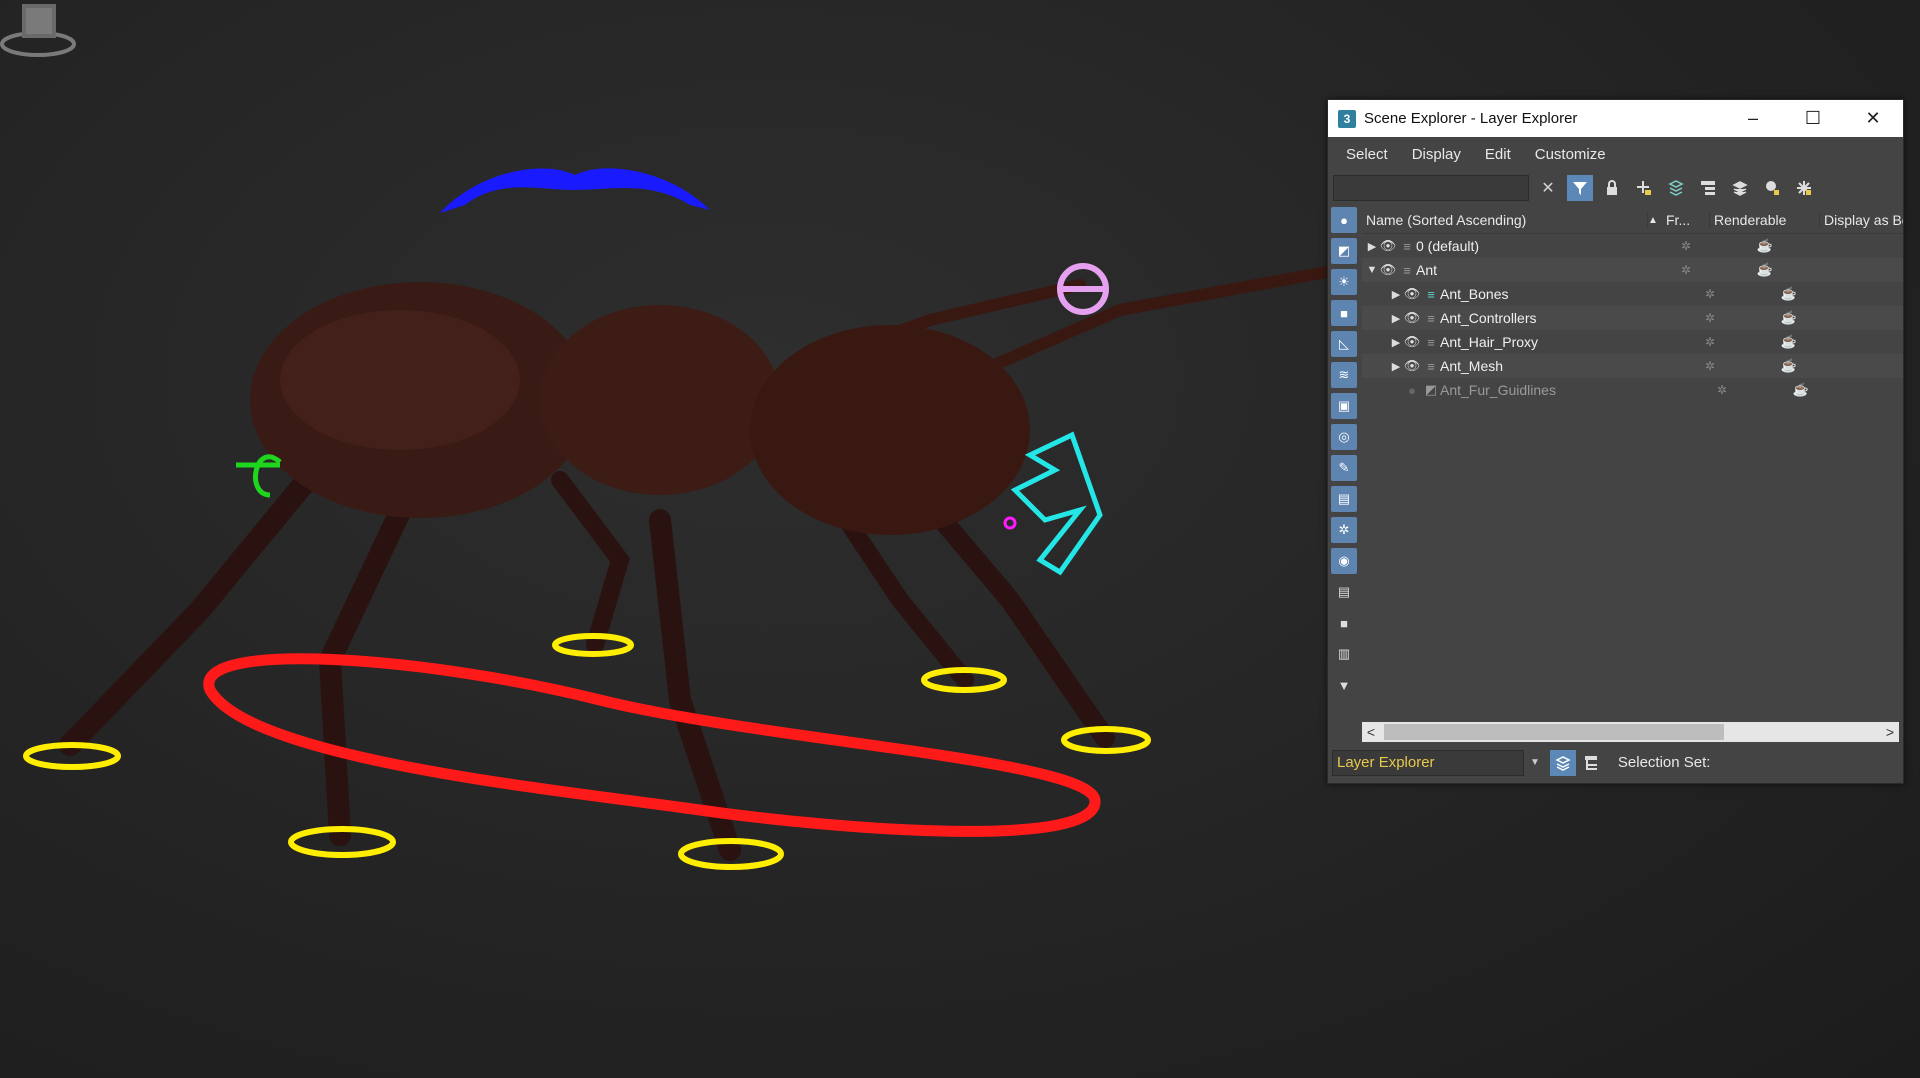 The width and height of the screenshot is (1920, 1078). What do you see at coordinates (1753, 118) in the screenshot?
I see `minimize-button: –` at bounding box center [1753, 118].